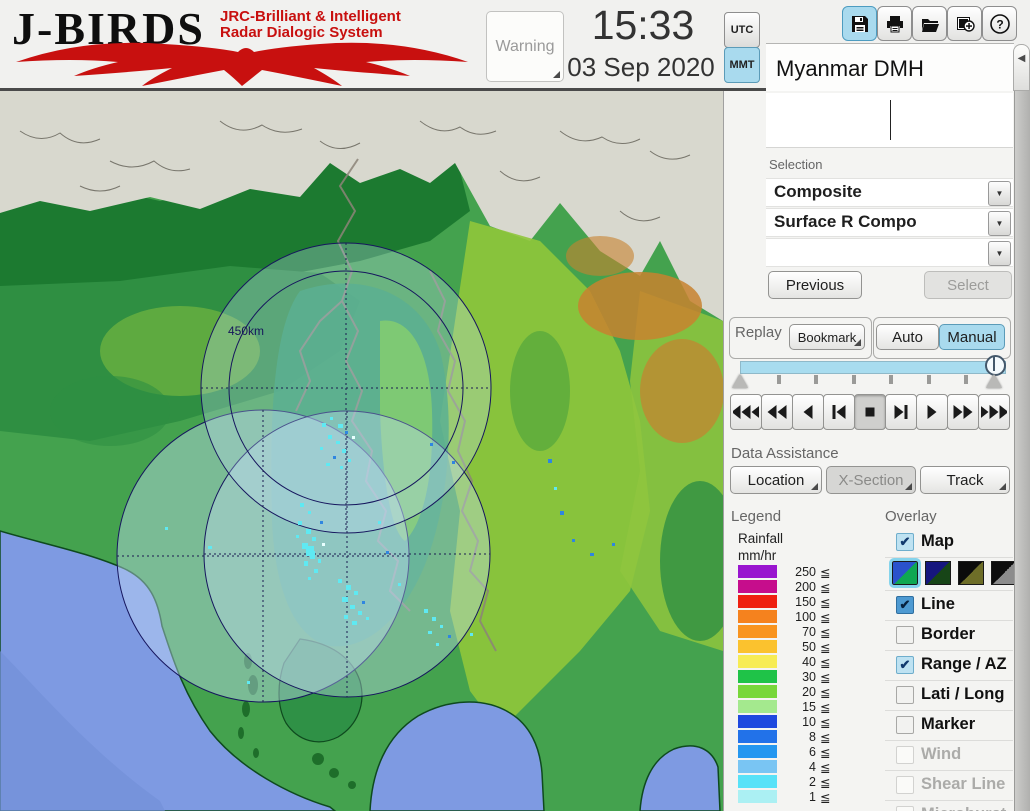  What do you see at coordinates (740, 381) in the screenshot?
I see `slider-start-marker` at bounding box center [740, 381].